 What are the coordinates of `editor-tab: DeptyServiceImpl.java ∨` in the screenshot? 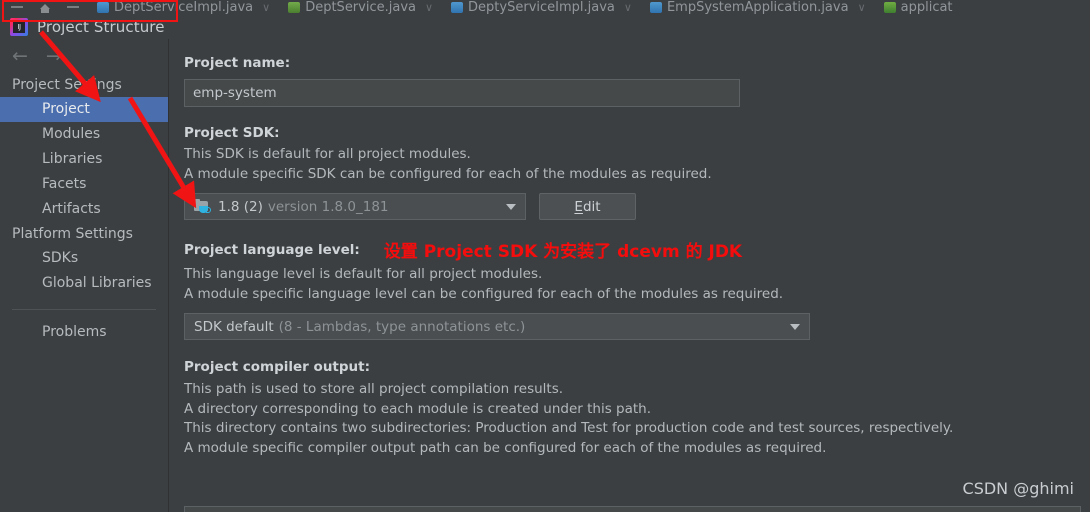 It's located at (541, 7).